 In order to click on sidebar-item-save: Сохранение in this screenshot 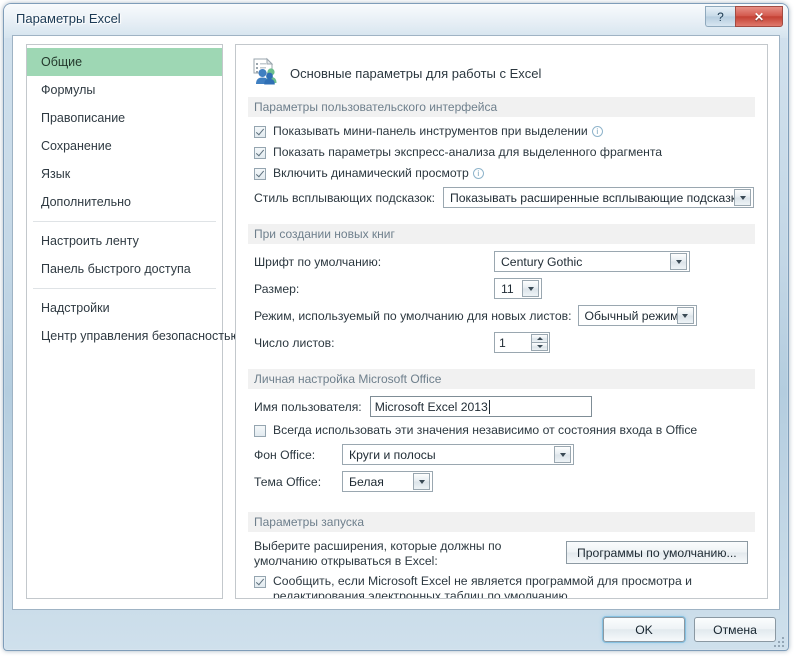, I will do `click(124, 146)`.